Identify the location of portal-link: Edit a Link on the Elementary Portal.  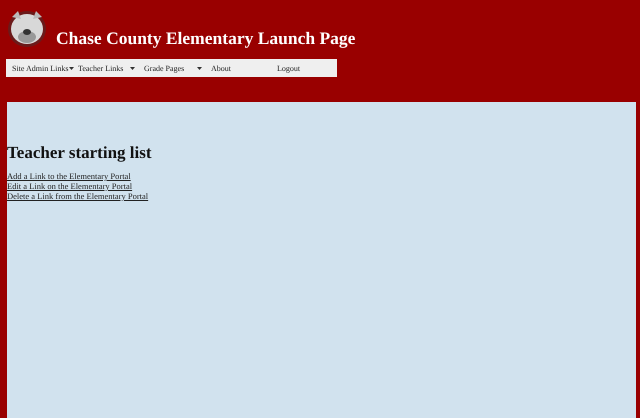
(69, 186).